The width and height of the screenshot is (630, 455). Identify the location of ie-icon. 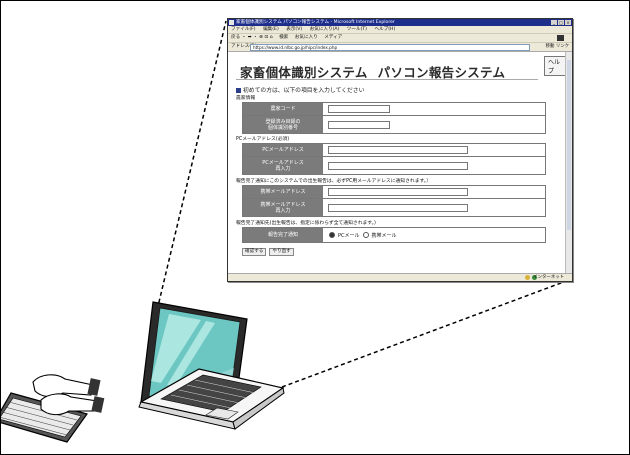
(231, 22).